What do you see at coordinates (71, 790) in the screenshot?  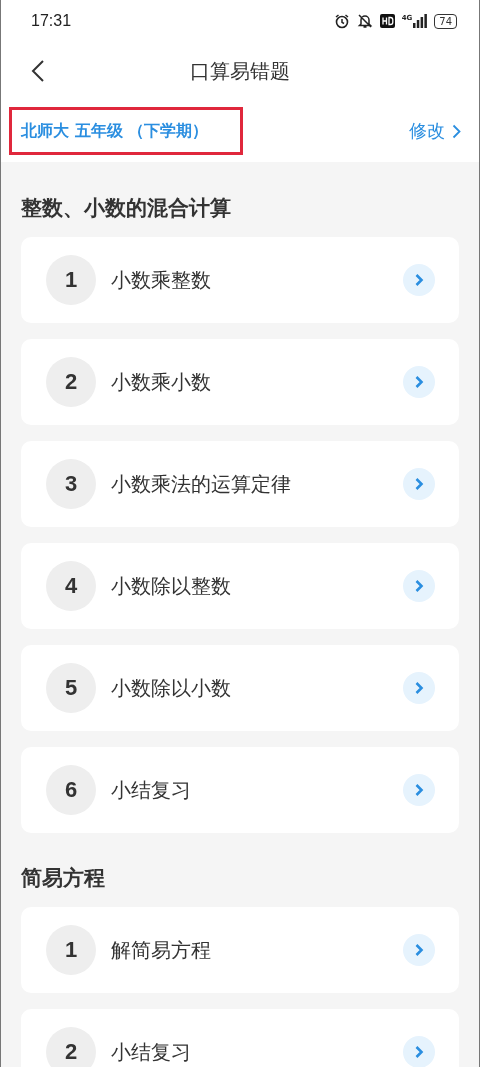 I see `lesson-number: 6` at bounding box center [71, 790].